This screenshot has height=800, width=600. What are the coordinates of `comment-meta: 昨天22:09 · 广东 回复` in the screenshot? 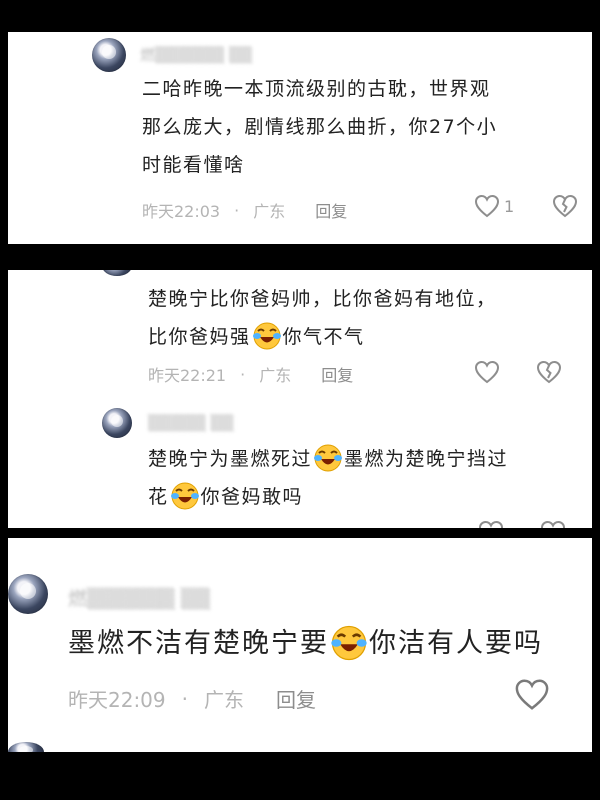 It's located at (192, 698).